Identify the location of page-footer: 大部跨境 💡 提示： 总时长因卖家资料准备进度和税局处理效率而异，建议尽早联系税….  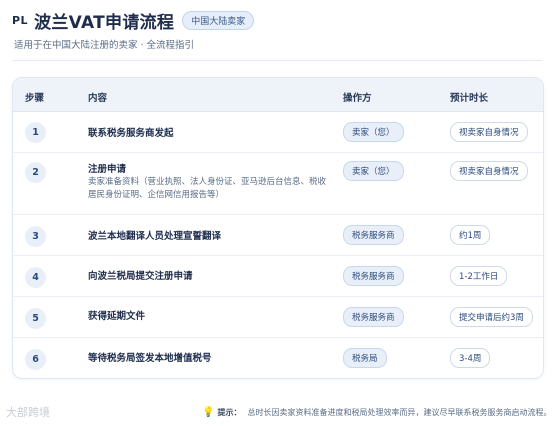
(277, 414).